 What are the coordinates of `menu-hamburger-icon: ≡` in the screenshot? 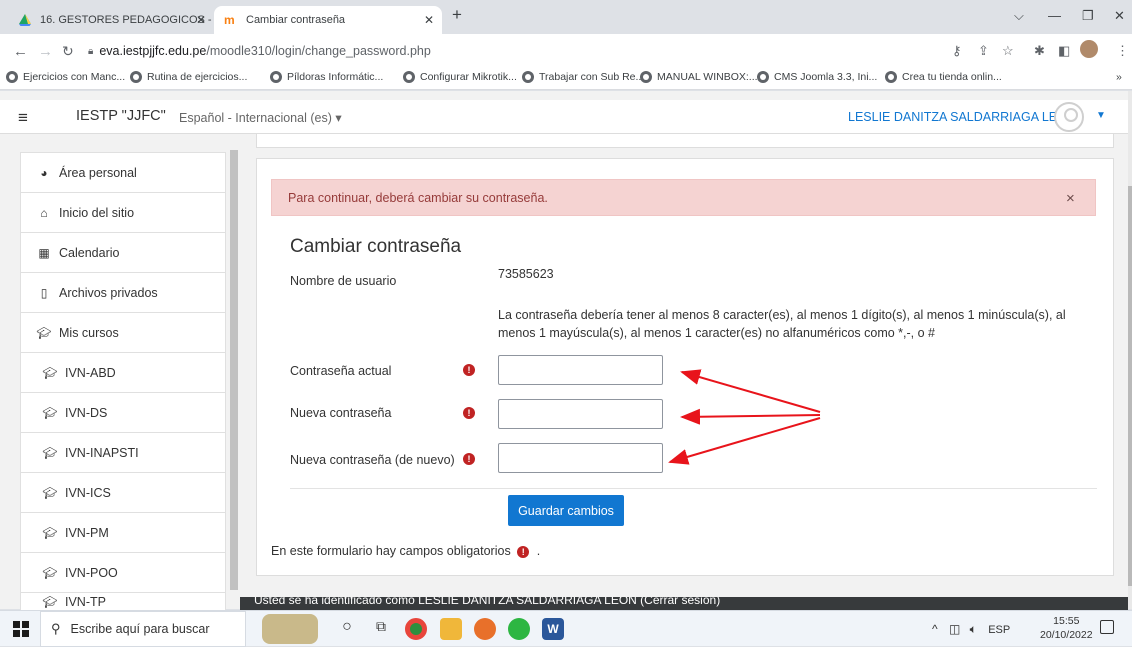 It's located at (23, 118).